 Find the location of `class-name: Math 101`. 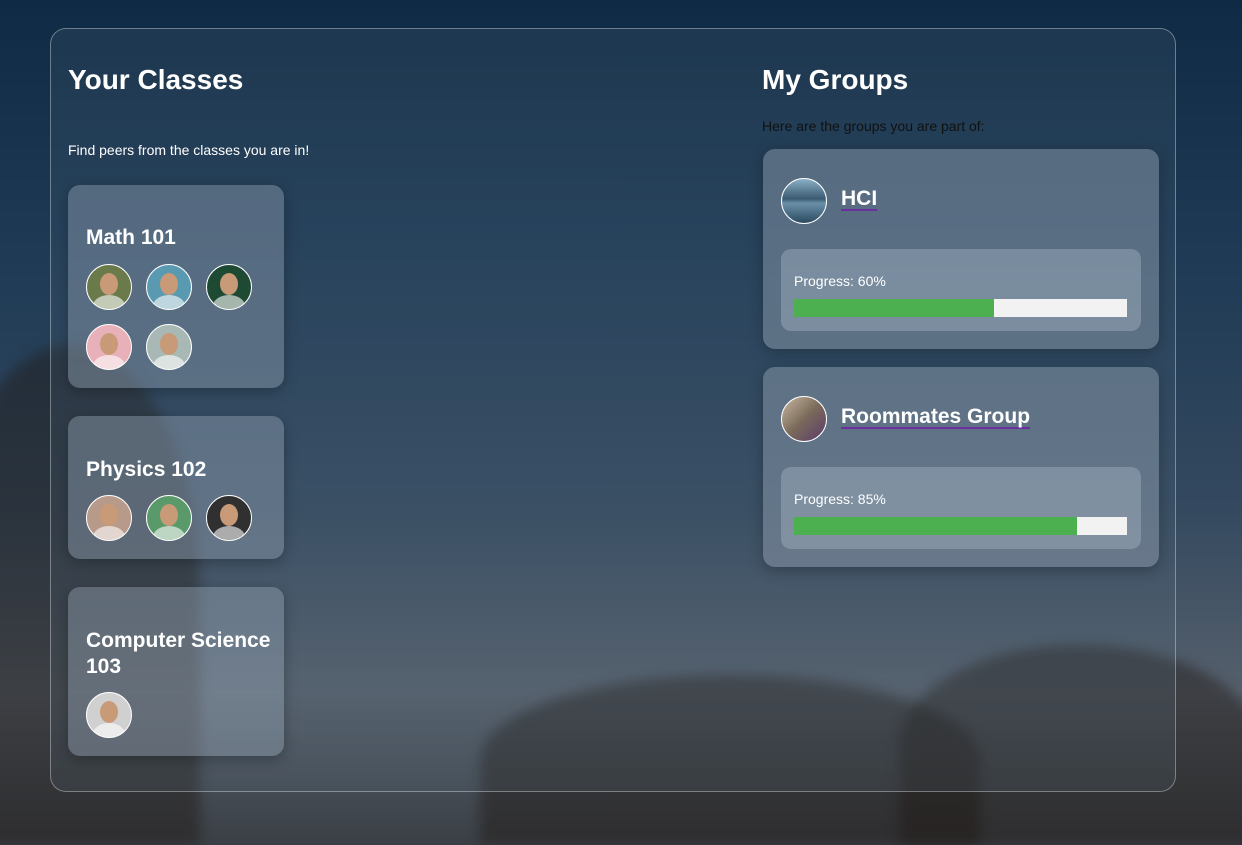

class-name: Math 101 is located at coordinates (131, 237).